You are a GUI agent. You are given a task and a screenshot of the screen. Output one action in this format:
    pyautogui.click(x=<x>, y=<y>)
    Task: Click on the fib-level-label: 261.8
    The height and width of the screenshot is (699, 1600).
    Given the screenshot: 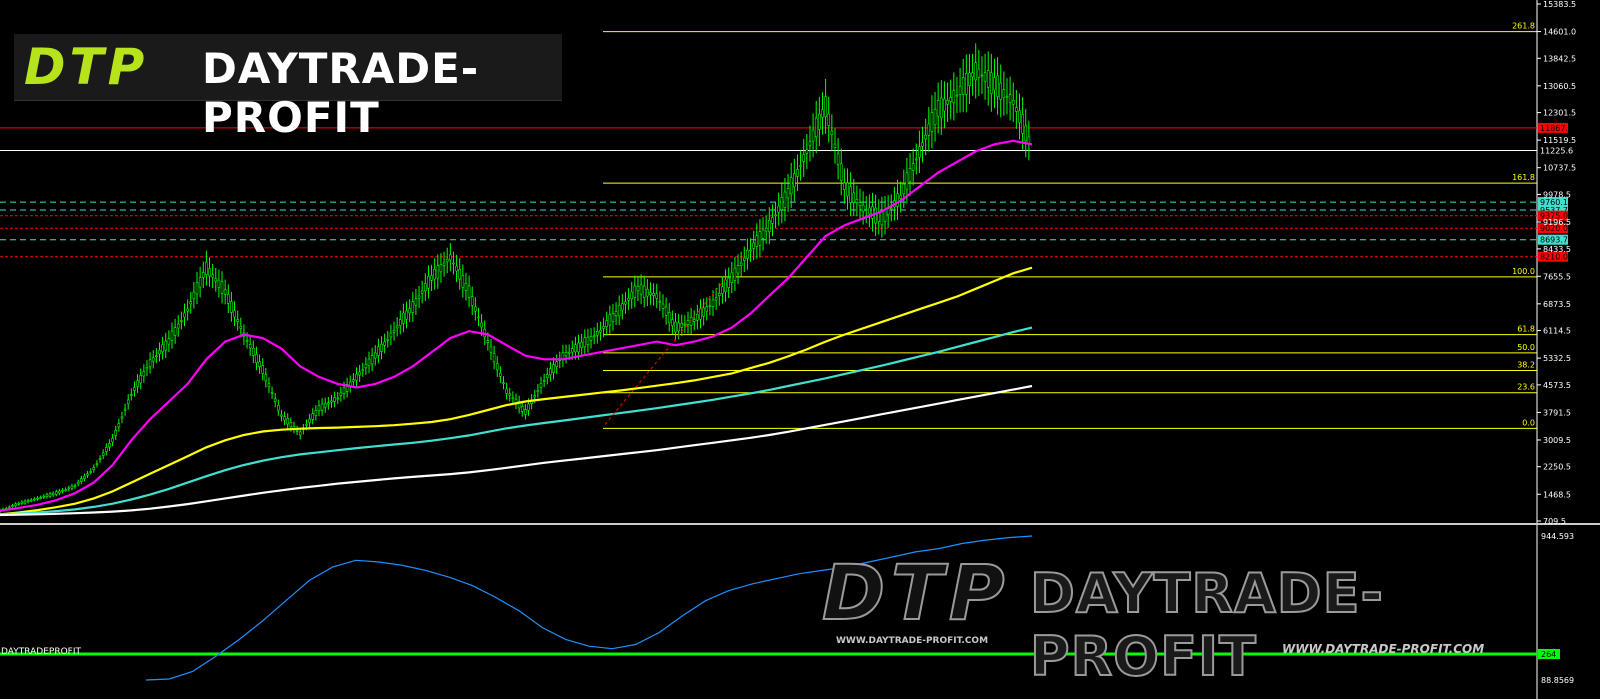 What is the action you would take?
    pyautogui.click(x=1523, y=26)
    